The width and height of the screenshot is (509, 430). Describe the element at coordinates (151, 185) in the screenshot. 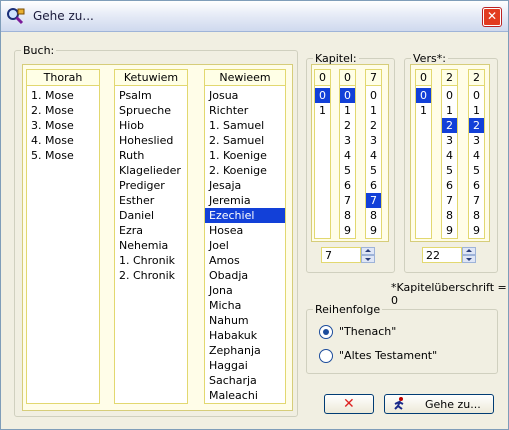

I see `book-item: Prediger` at that location.